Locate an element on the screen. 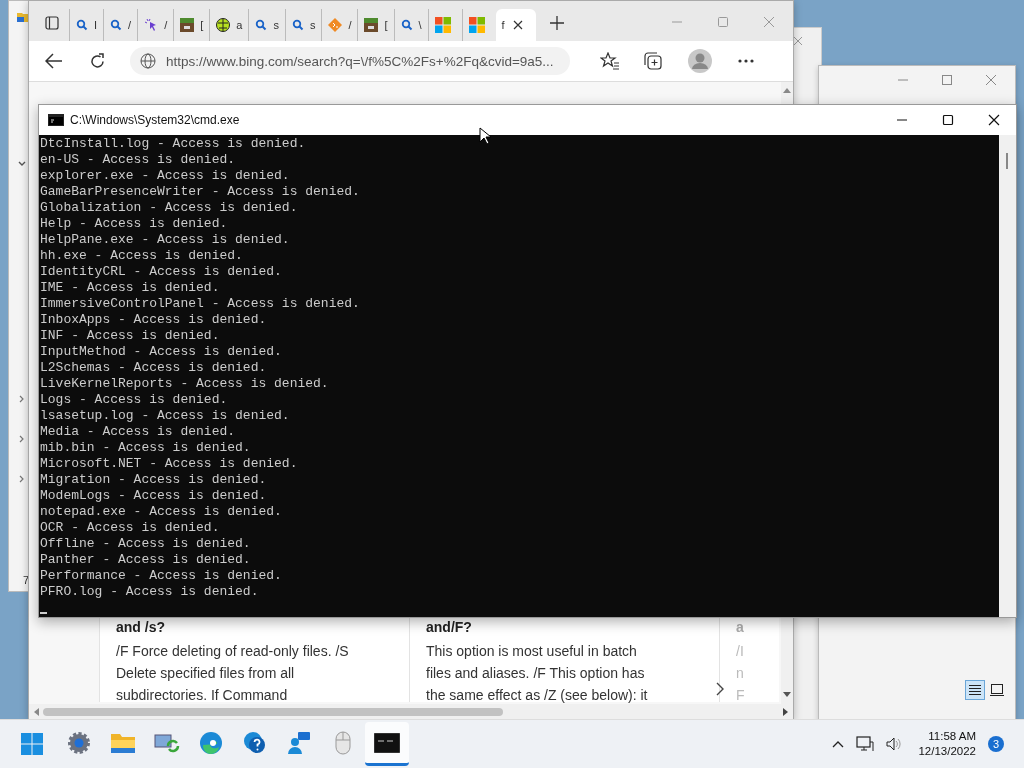 The image size is (1024, 768). console-line: en-US - Access is denied. is located at coordinates (138, 160).